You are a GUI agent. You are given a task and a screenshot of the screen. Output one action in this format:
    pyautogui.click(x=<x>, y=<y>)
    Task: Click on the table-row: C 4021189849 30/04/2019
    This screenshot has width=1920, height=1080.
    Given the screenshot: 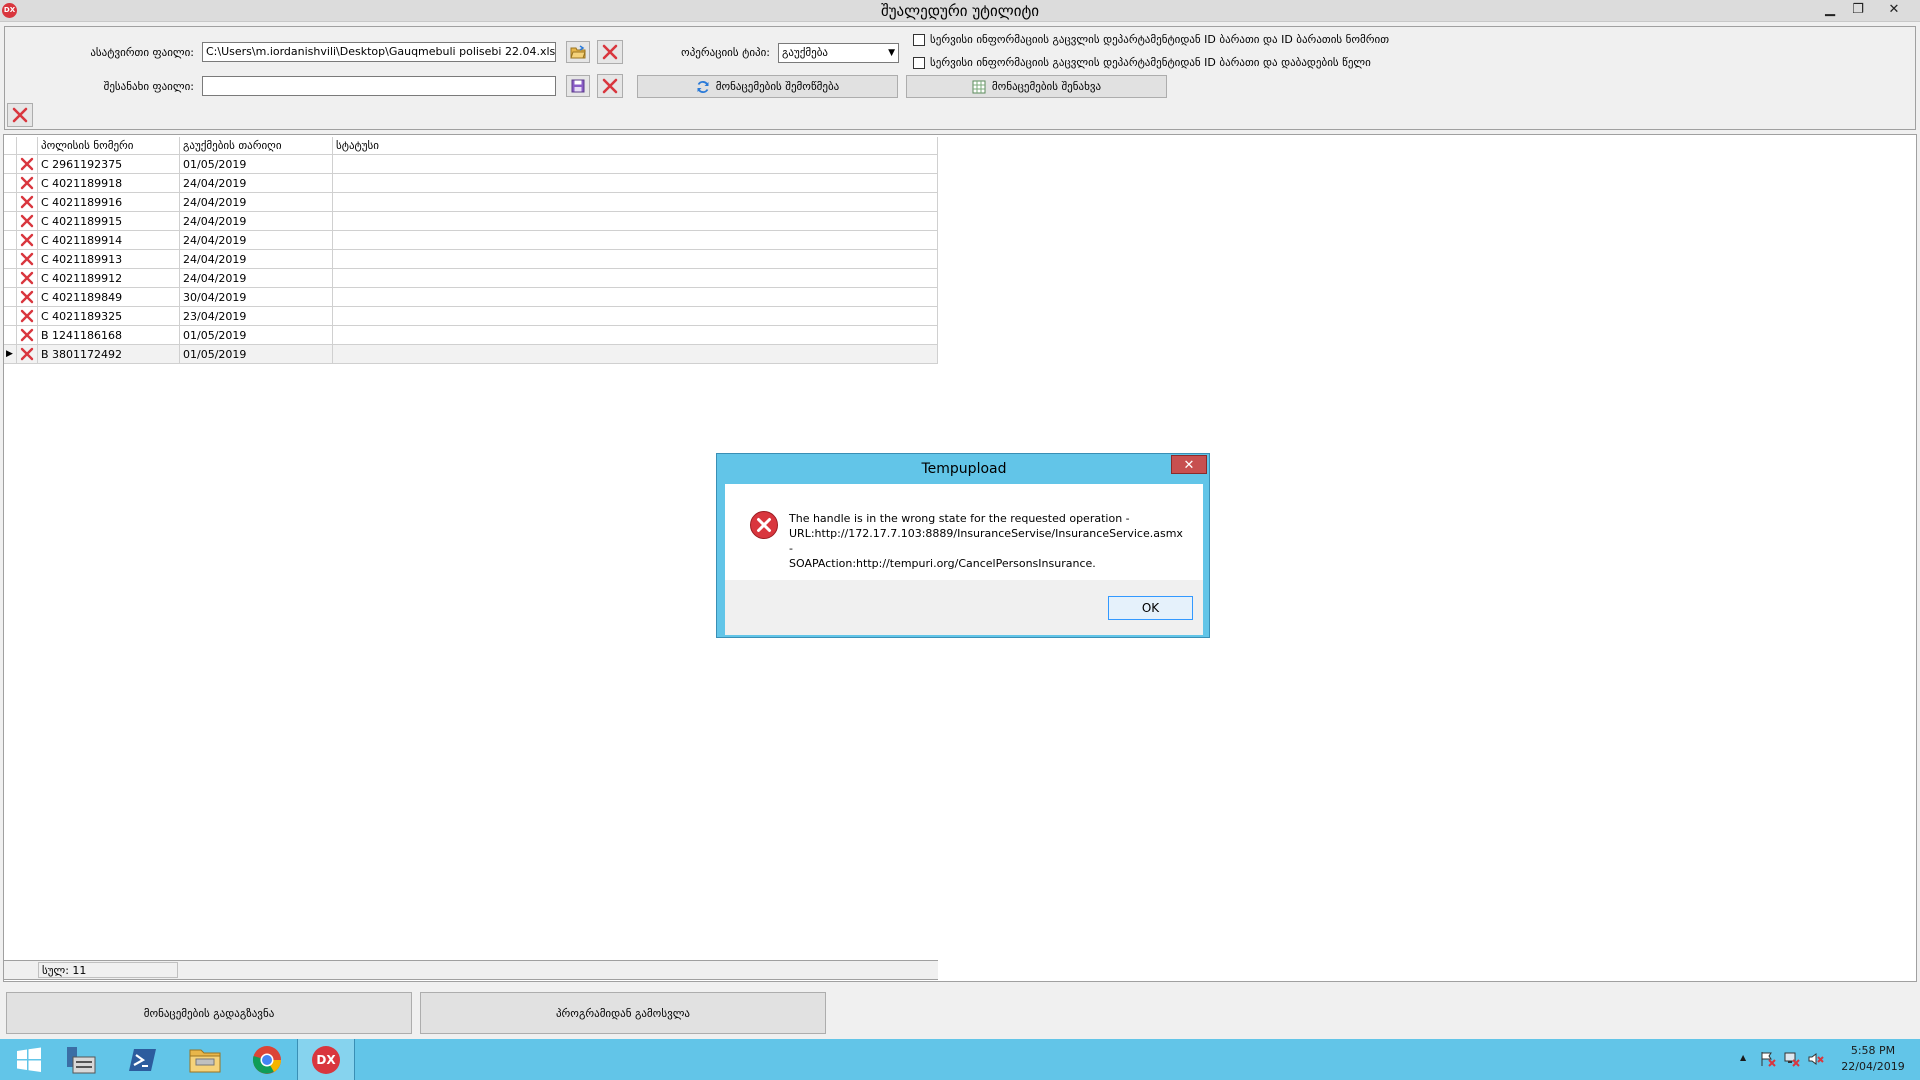 What is the action you would take?
    pyautogui.click(x=471, y=297)
    